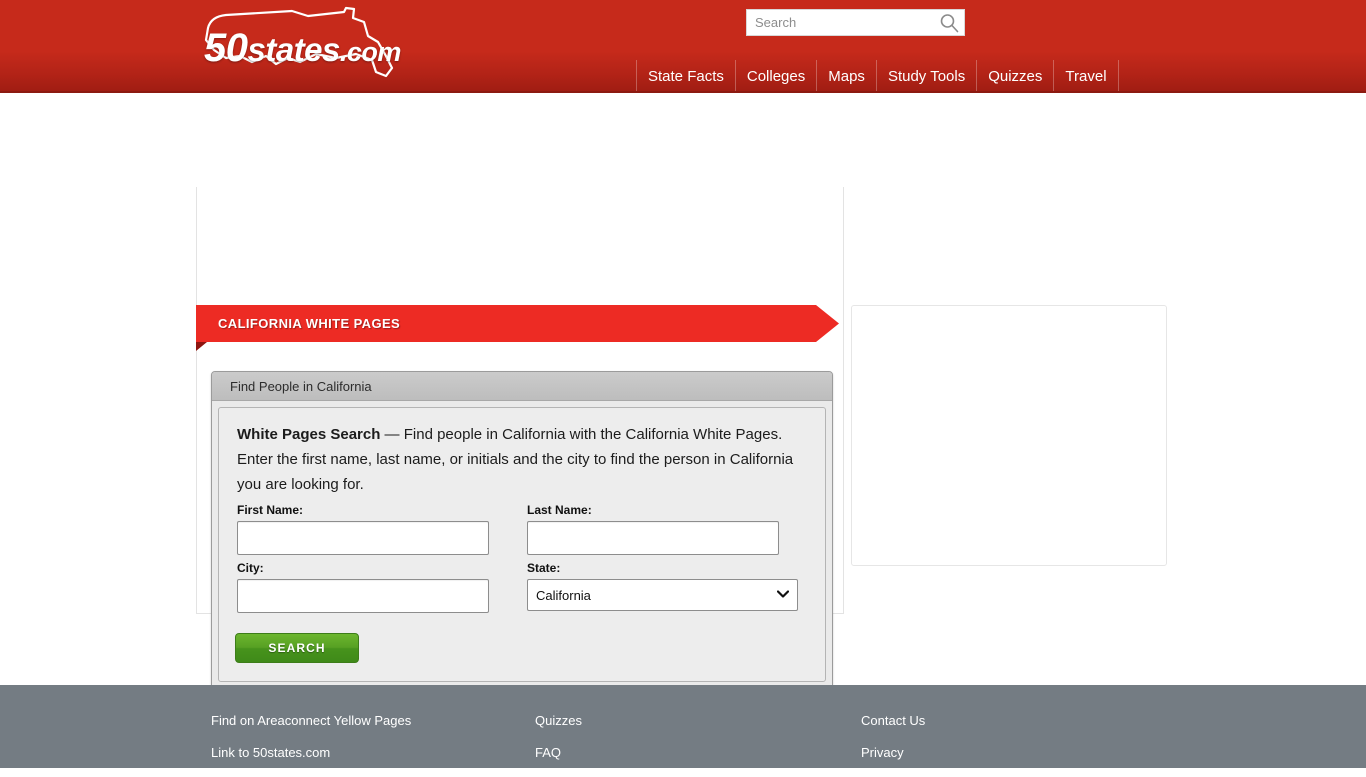  I want to click on page-title-ribbon: CALIFORNIA WHITE PAGES, so click(517, 328).